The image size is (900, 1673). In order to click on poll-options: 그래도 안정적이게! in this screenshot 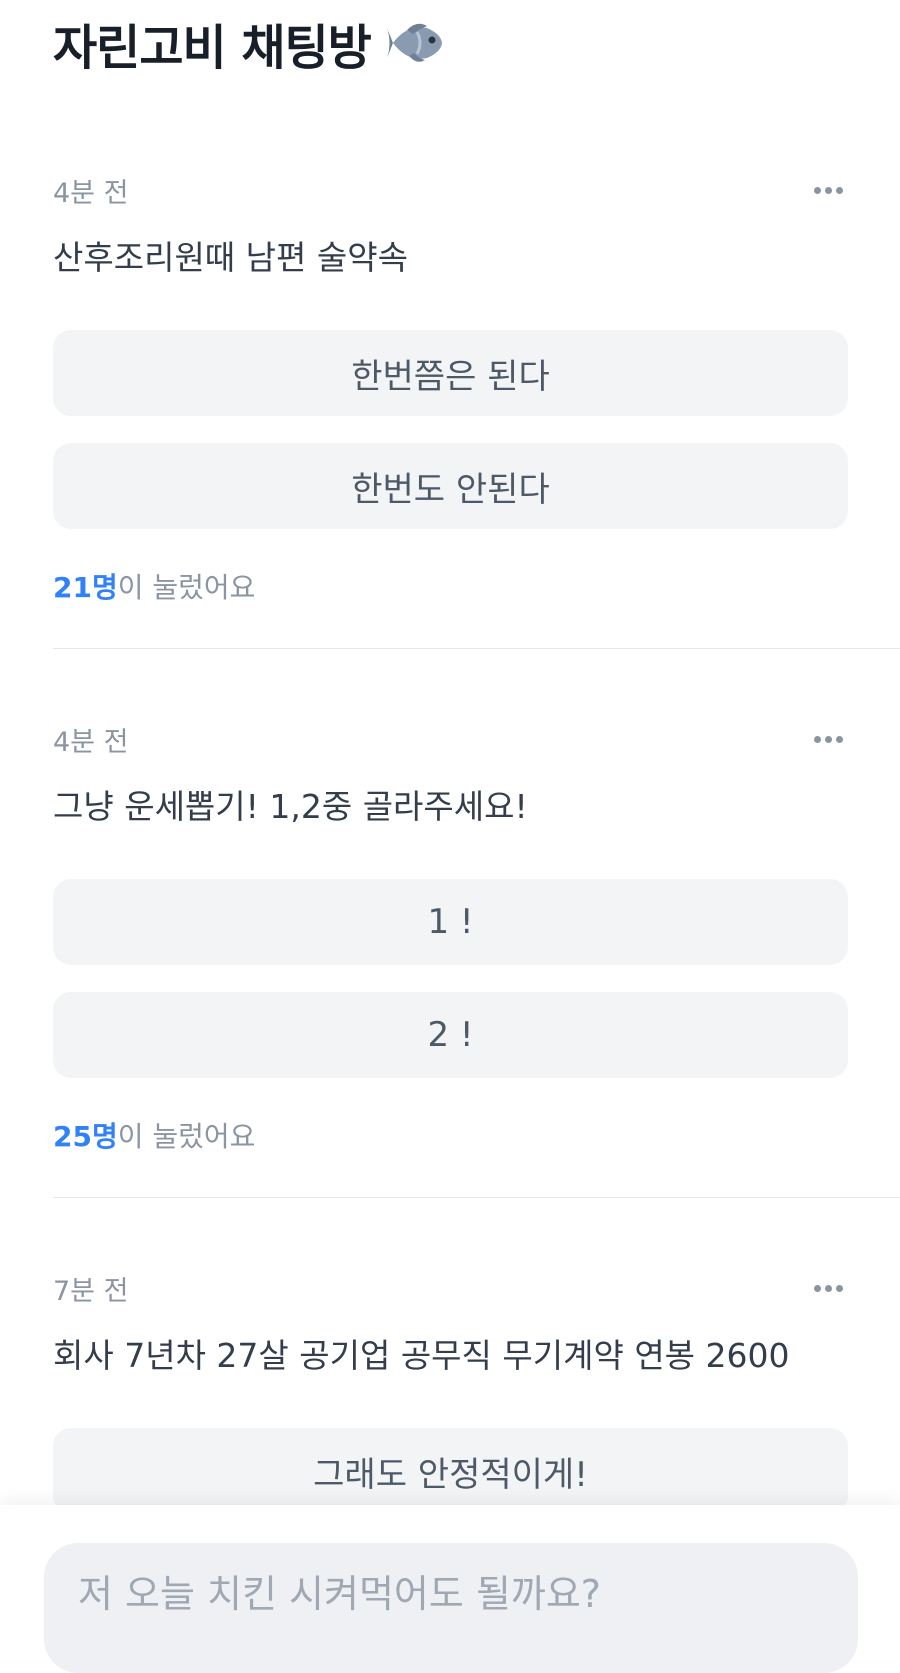, I will do `click(476, 1471)`.